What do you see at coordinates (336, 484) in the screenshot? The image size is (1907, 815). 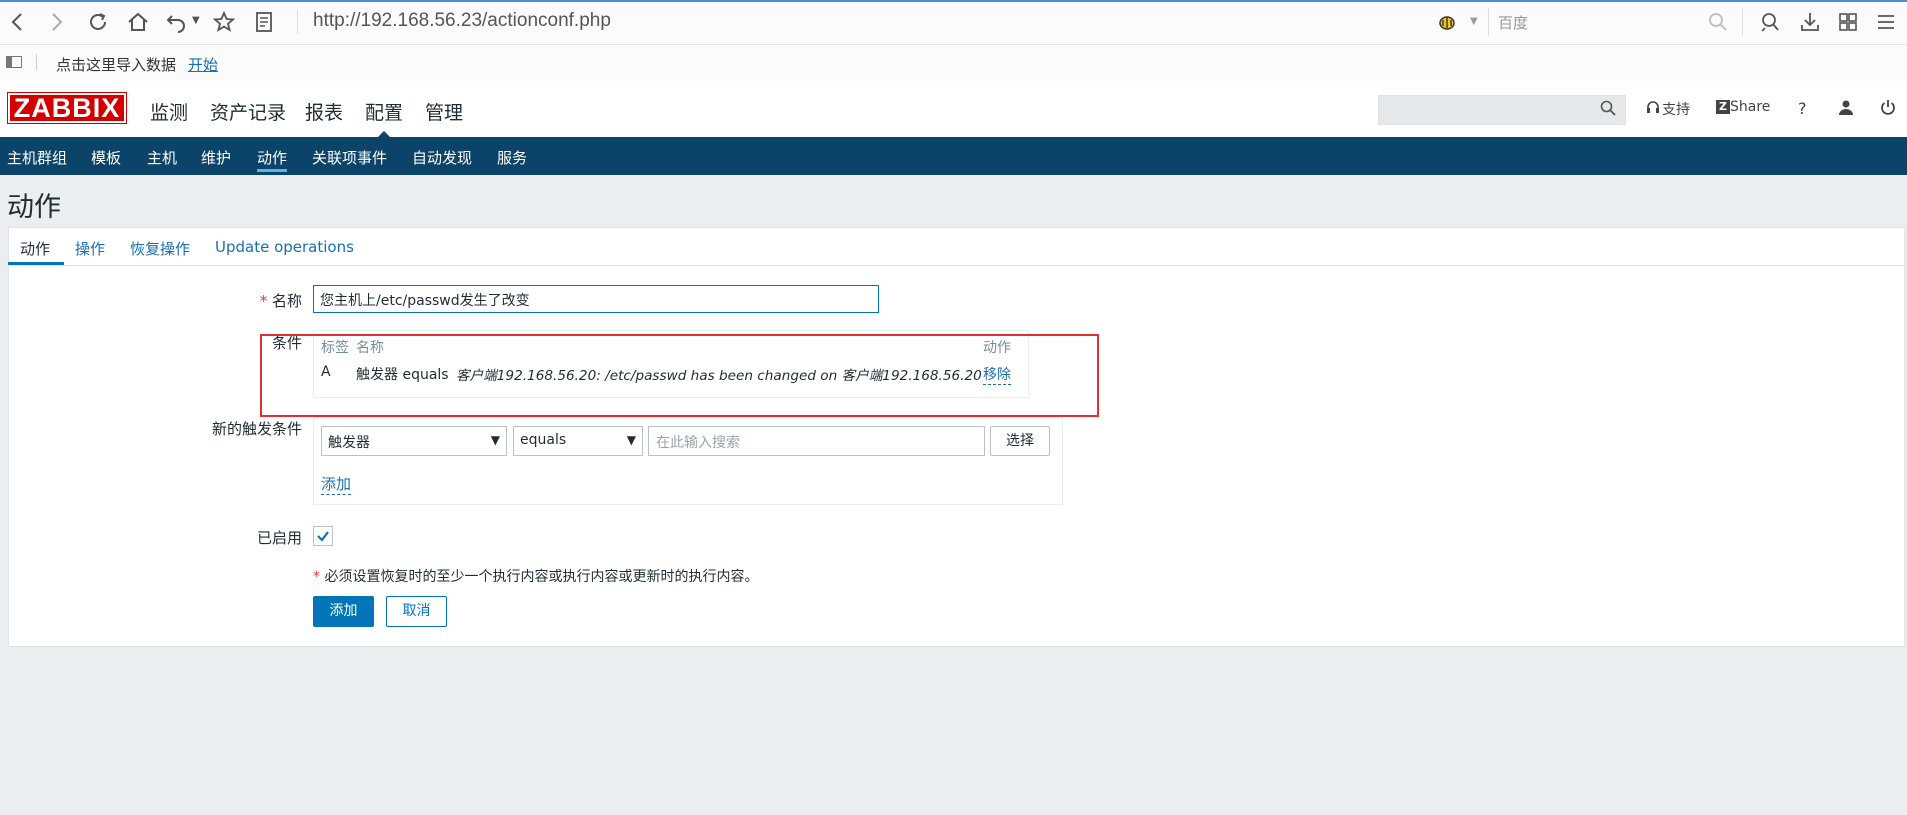 I see `add-condition-link: 添加` at bounding box center [336, 484].